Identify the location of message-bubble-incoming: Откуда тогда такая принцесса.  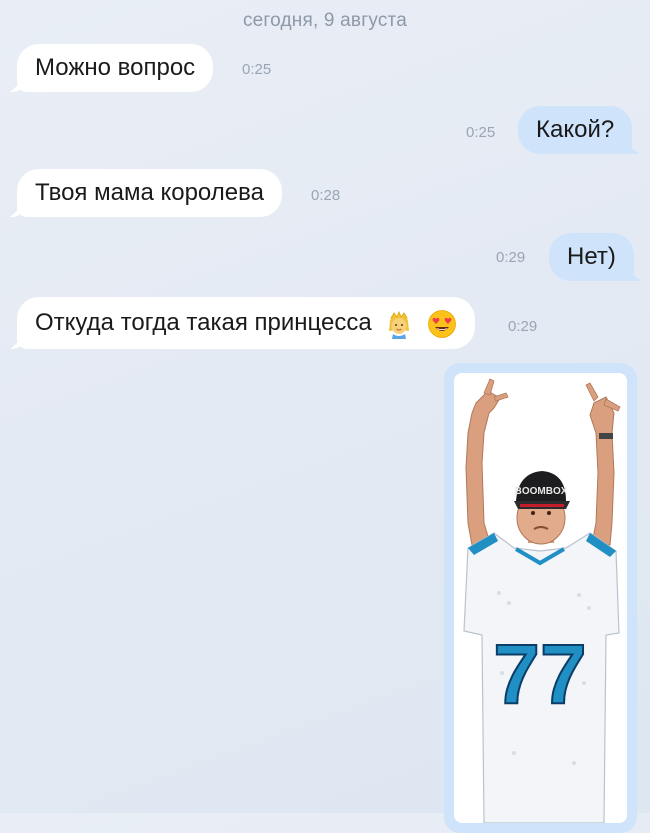
(246, 323).